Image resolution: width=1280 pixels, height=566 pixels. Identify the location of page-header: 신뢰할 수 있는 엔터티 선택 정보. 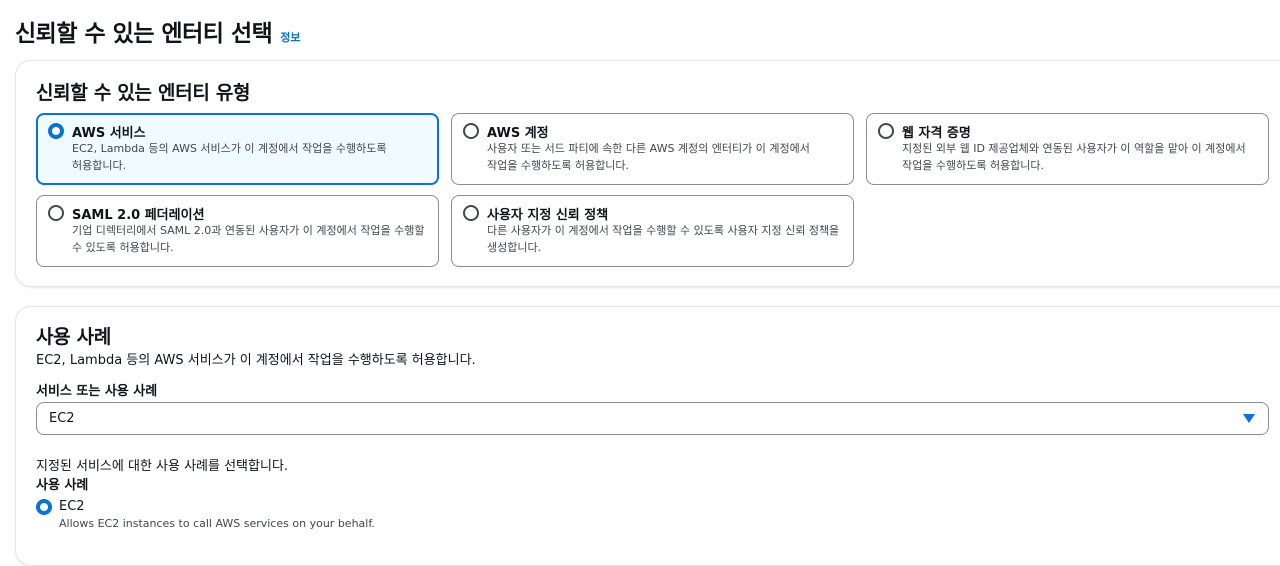
(158, 31).